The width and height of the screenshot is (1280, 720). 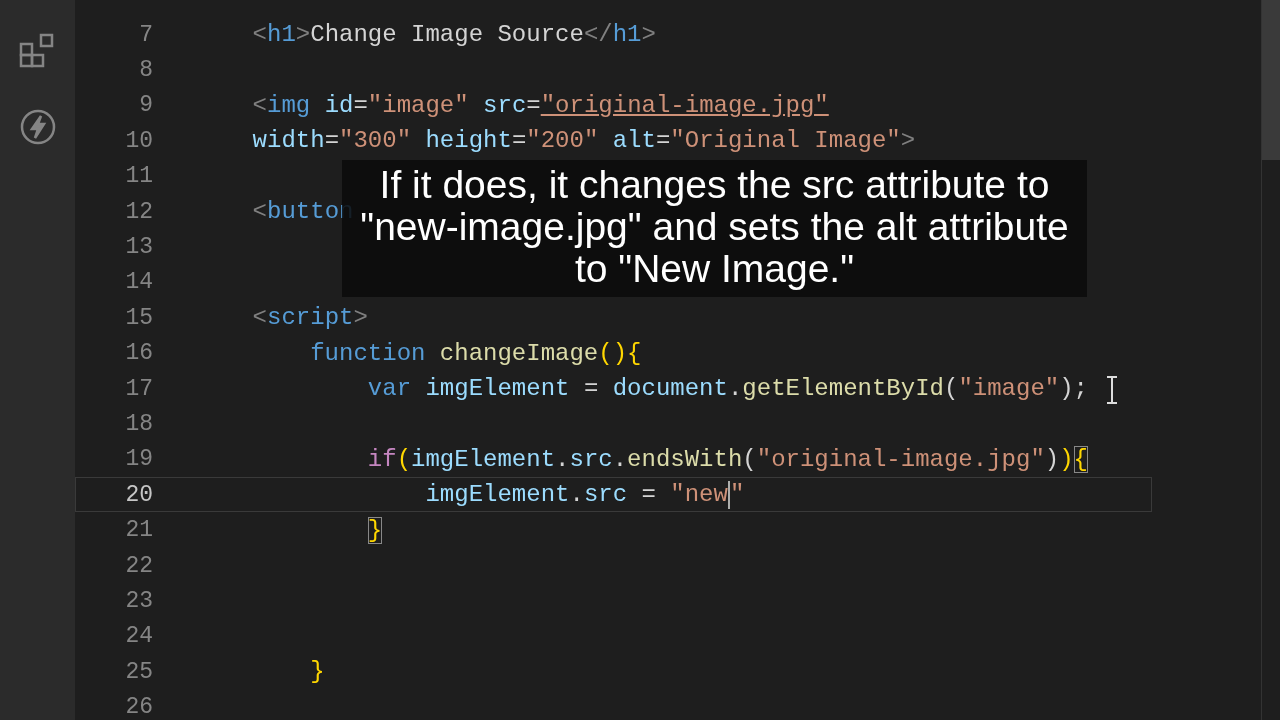 What do you see at coordinates (727, 389) in the screenshot?
I see `code-line: var imgElement = document.getElementById("image");` at bounding box center [727, 389].